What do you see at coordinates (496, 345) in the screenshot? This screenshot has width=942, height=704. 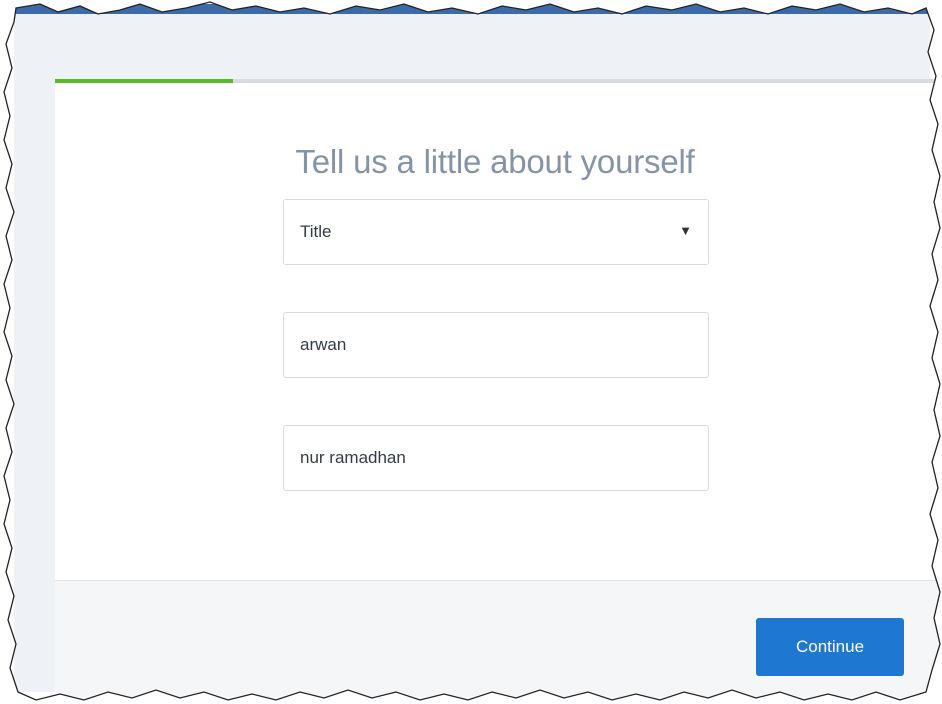 I see `first-name-field: arwan` at bounding box center [496, 345].